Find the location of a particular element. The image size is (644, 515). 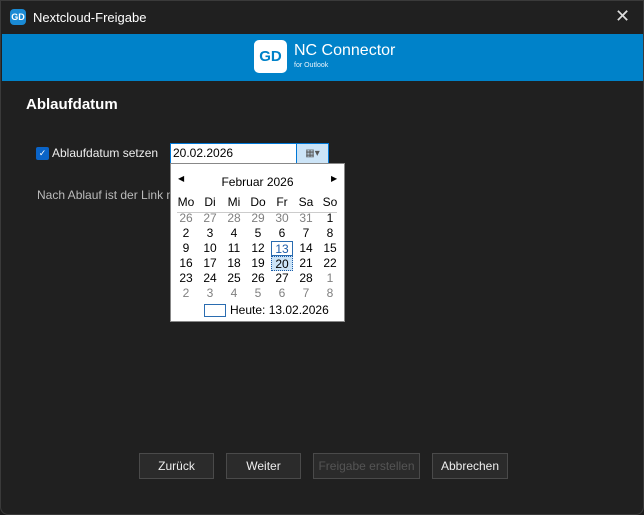

weekday-header: So is located at coordinates (330, 202).